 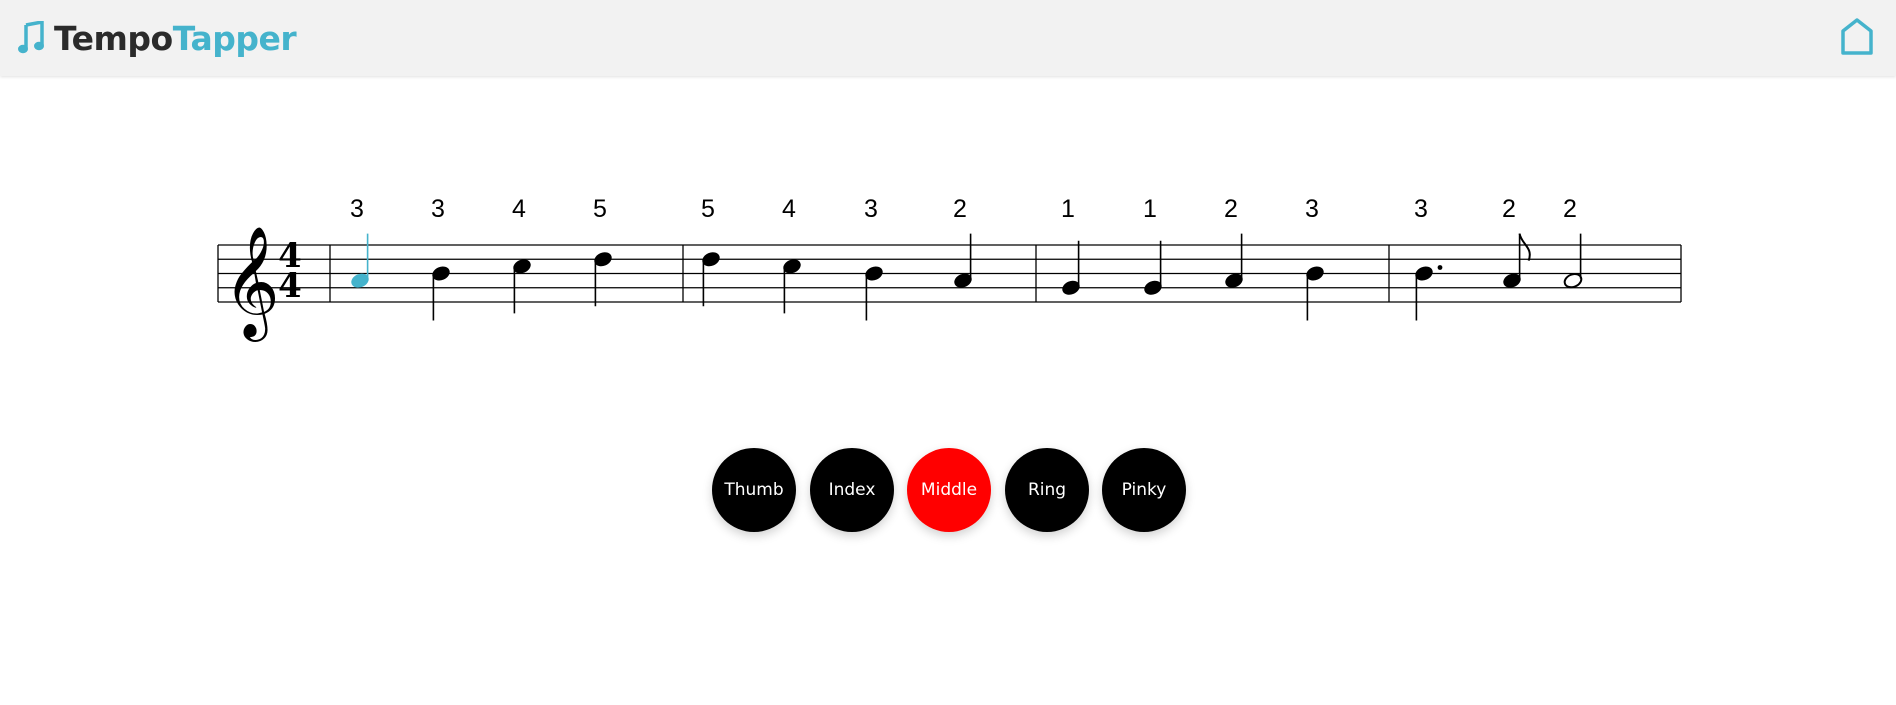 I want to click on time-signature-bottom: 4, so click(x=290, y=286).